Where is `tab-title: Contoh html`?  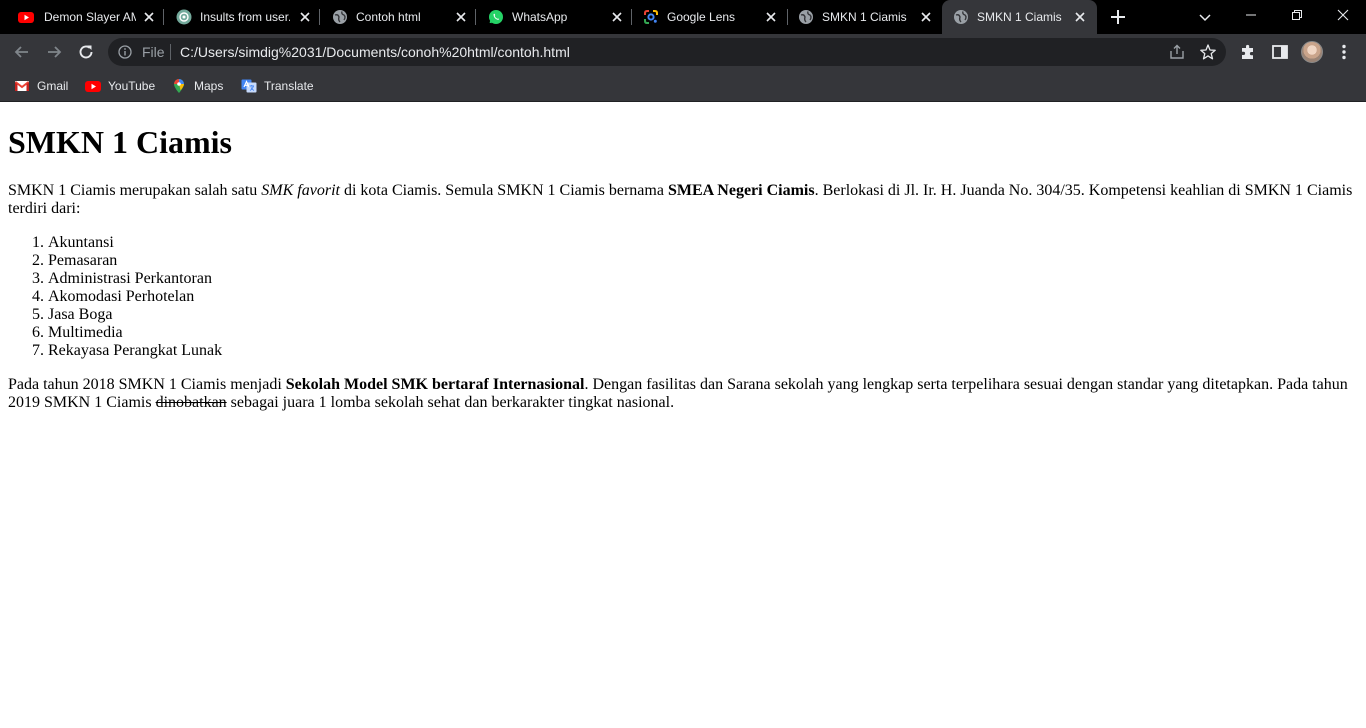
tab-title: Contoh html is located at coordinates (388, 17).